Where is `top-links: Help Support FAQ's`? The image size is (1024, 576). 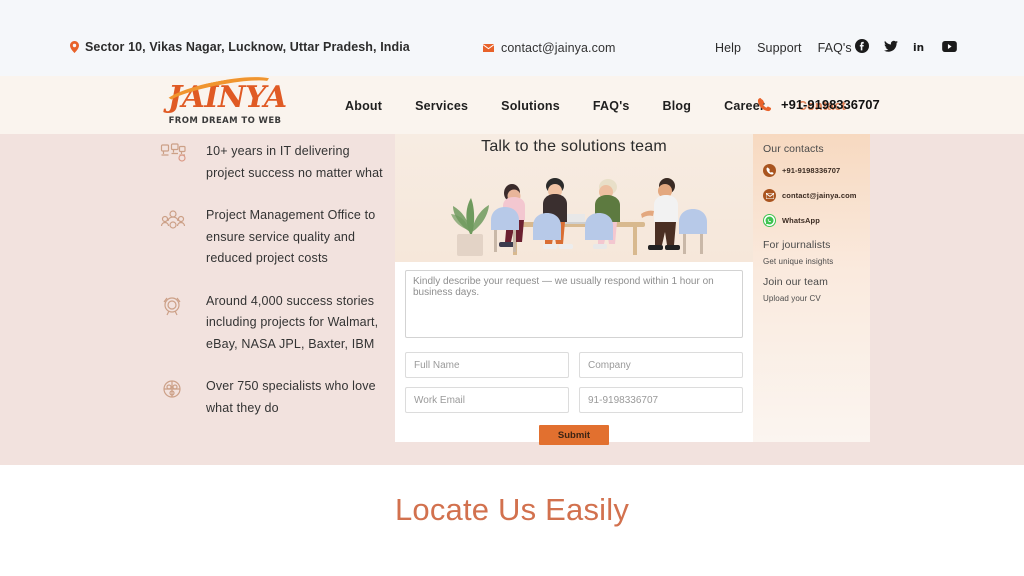 top-links: Help Support FAQ's is located at coordinates (783, 48).